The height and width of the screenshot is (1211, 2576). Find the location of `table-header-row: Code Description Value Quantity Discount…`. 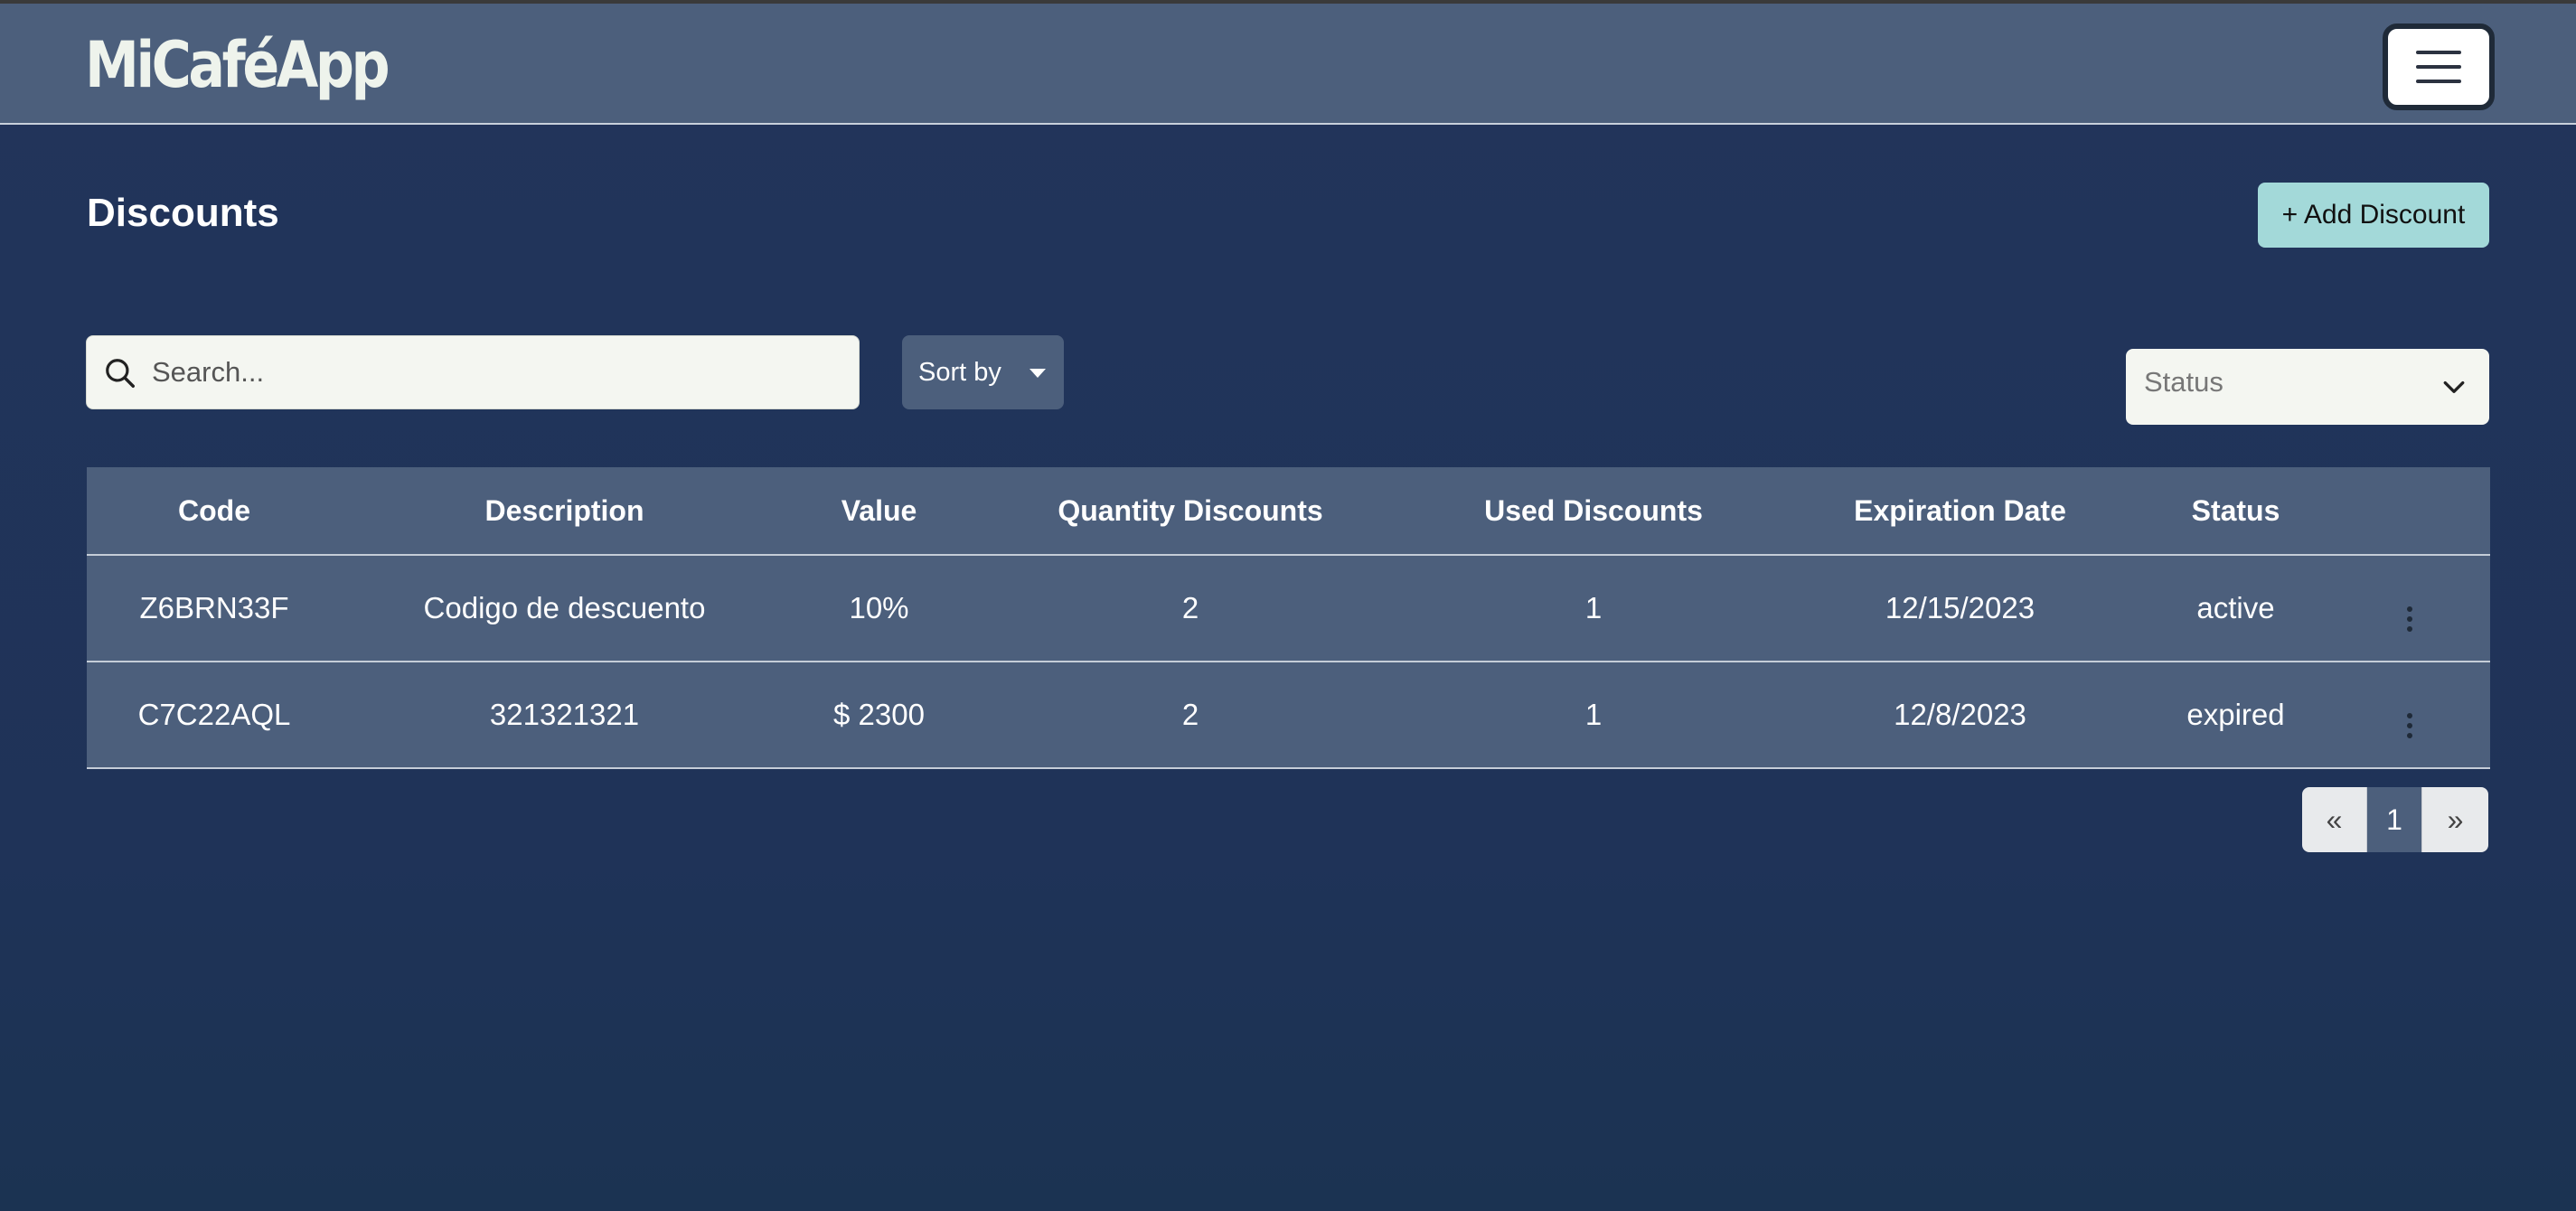

table-header-row: Code Description Value Quantity Discount… is located at coordinates (1289, 511).